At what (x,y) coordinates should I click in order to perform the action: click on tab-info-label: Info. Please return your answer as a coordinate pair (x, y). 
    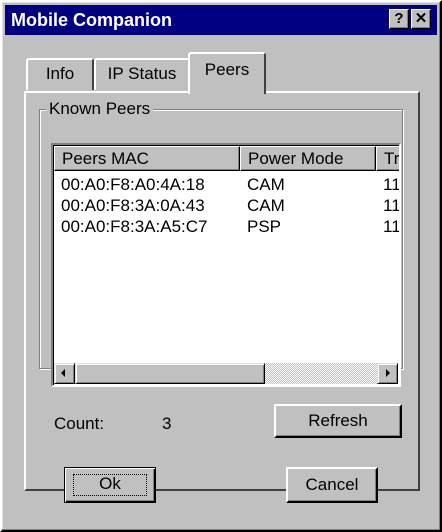
    Looking at the image, I should click on (60, 73).